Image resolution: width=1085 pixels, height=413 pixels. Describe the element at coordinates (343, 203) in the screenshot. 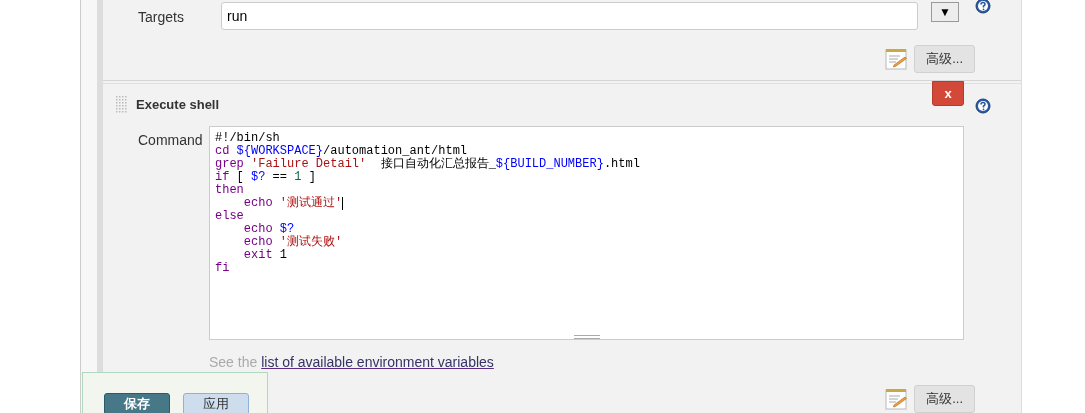

I see `text-cursor` at that location.